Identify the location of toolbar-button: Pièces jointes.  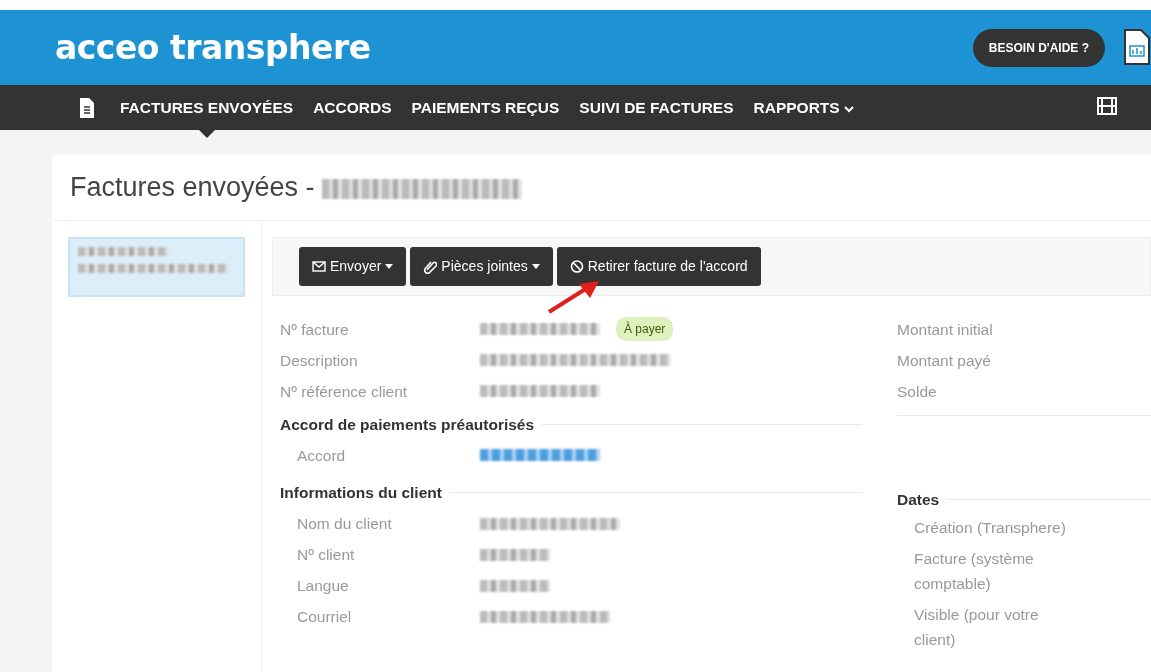
(481, 266).